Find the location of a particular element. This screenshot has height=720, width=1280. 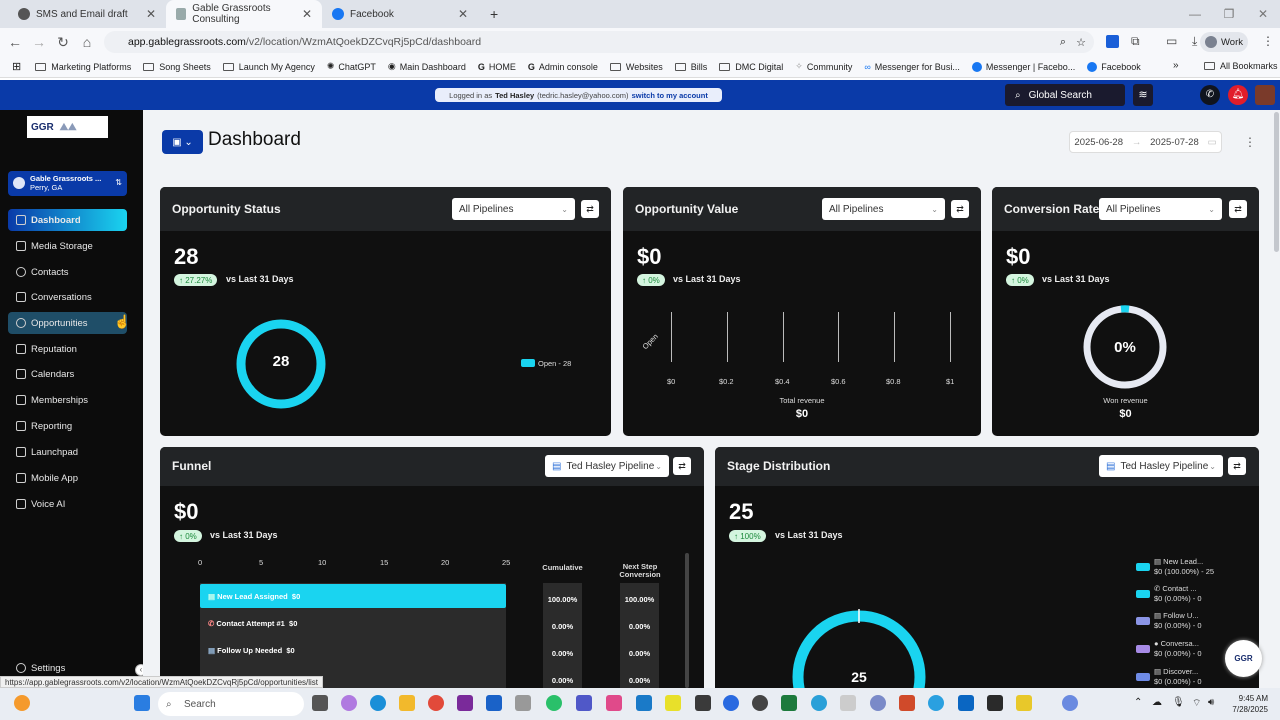

switch-account-link: switch to my account is located at coordinates (670, 95).